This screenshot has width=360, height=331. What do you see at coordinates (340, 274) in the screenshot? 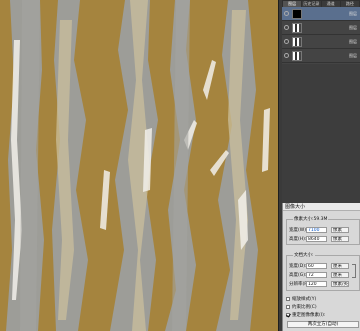
I see `doc-height-unit-select: 厘米` at bounding box center [340, 274].